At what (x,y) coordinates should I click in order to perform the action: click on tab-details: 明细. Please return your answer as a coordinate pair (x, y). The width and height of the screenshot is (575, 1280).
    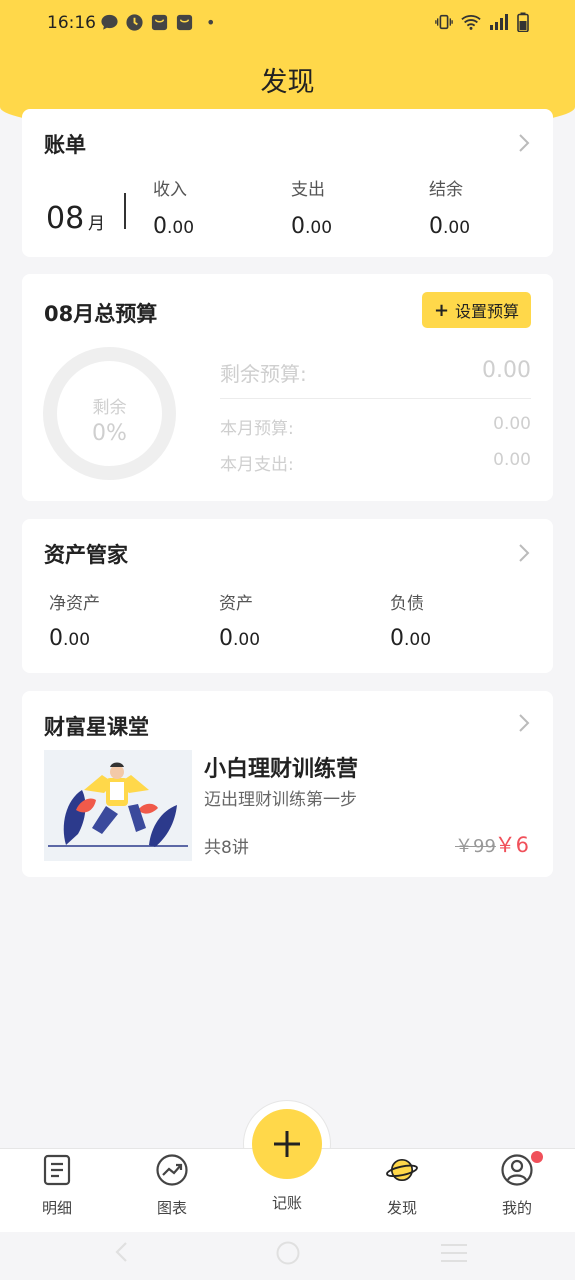
    Looking at the image, I should click on (57, 1187).